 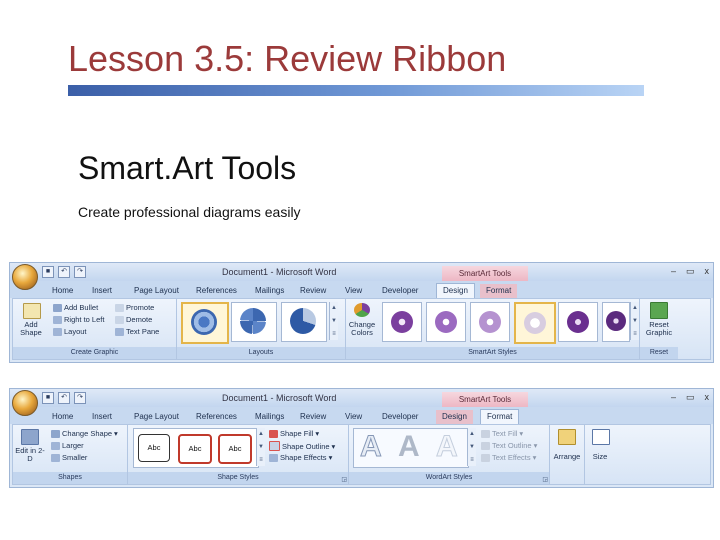 What do you see at coordinates (78, 319) in the screenshot?
I see `right-to-left-button: Right to Left` at bounding box center [78, 319].